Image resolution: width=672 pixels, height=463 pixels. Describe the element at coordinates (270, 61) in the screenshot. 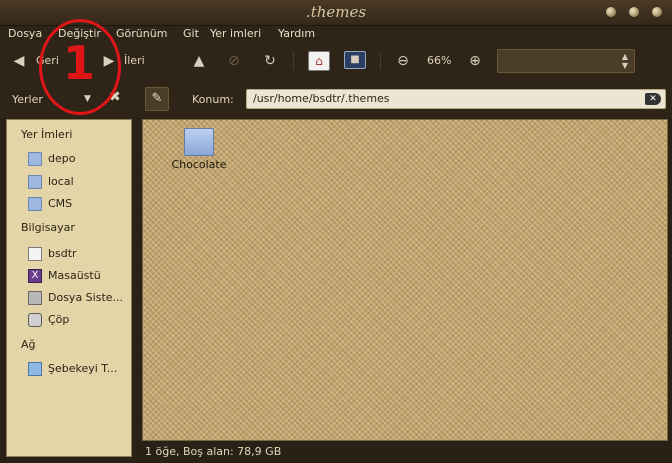

I see `reload-icon: ↻` at that location.